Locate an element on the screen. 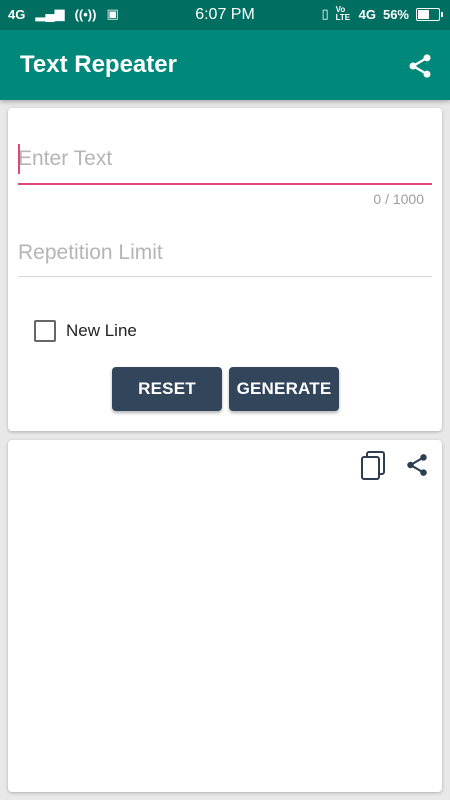 The width and height of the screenshot is (450, 800). new-line-label: New Line is located at coordinates (101, 330).